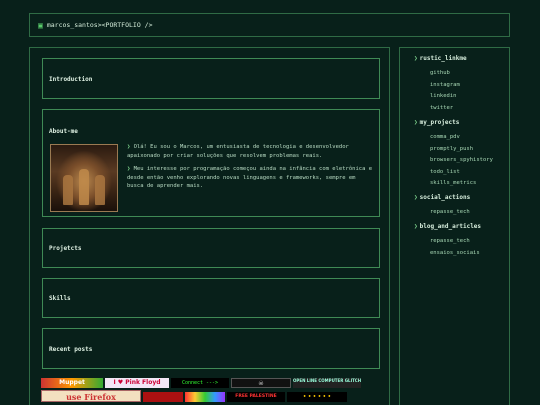 The width and height of the screenshot is (540, 405). I want to click on sidebar-head: ❯ rustic_linkme, so click(440, 60).